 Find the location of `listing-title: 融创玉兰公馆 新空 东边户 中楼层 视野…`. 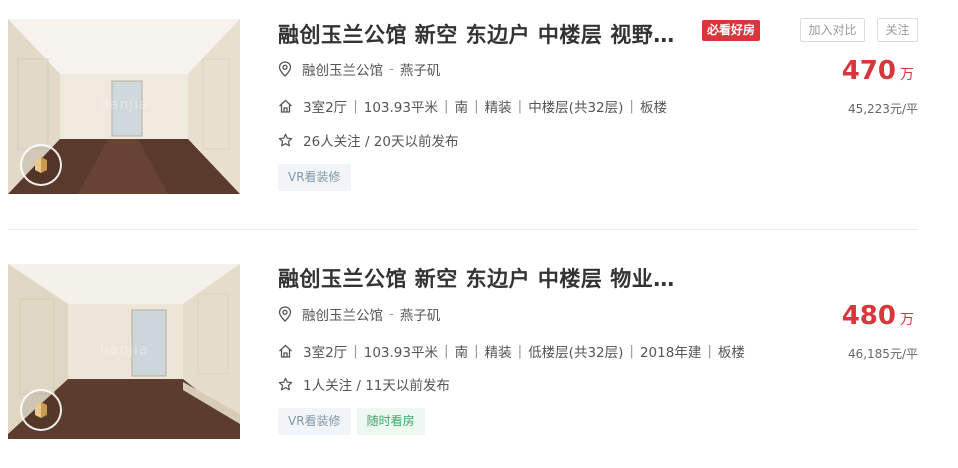

listing-title: 融创玉兰公馆 新空 东边户 中楼层 视野… is located at coordinates (476, 34).